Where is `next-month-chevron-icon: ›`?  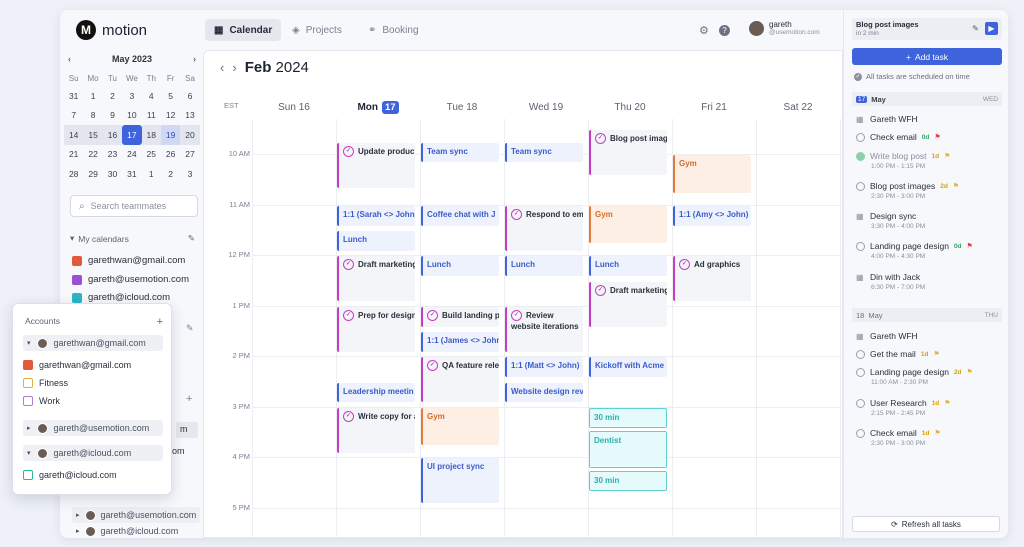
next-month-chevron-icon: › is located at coordinates (194, 59).